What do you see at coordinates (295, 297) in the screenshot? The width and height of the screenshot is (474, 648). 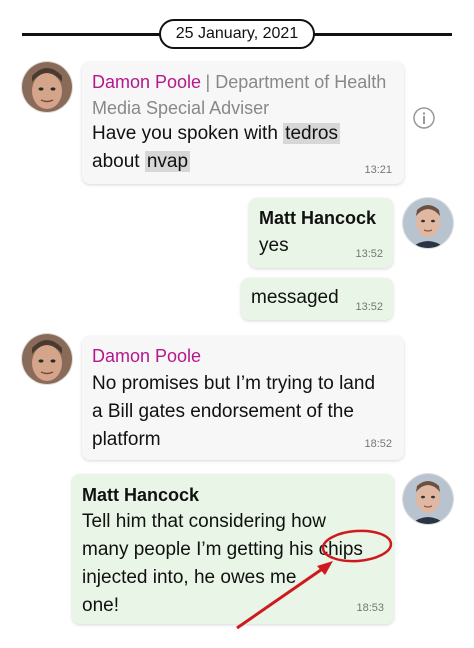 I see `message-text: messaged` at bounding box center [295, 297].